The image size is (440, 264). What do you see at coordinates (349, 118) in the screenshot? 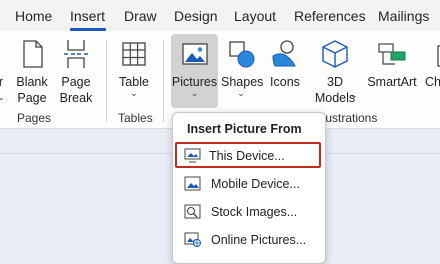
I see `group-label-illustrations: llustrations` at bounding box center [349, 118].